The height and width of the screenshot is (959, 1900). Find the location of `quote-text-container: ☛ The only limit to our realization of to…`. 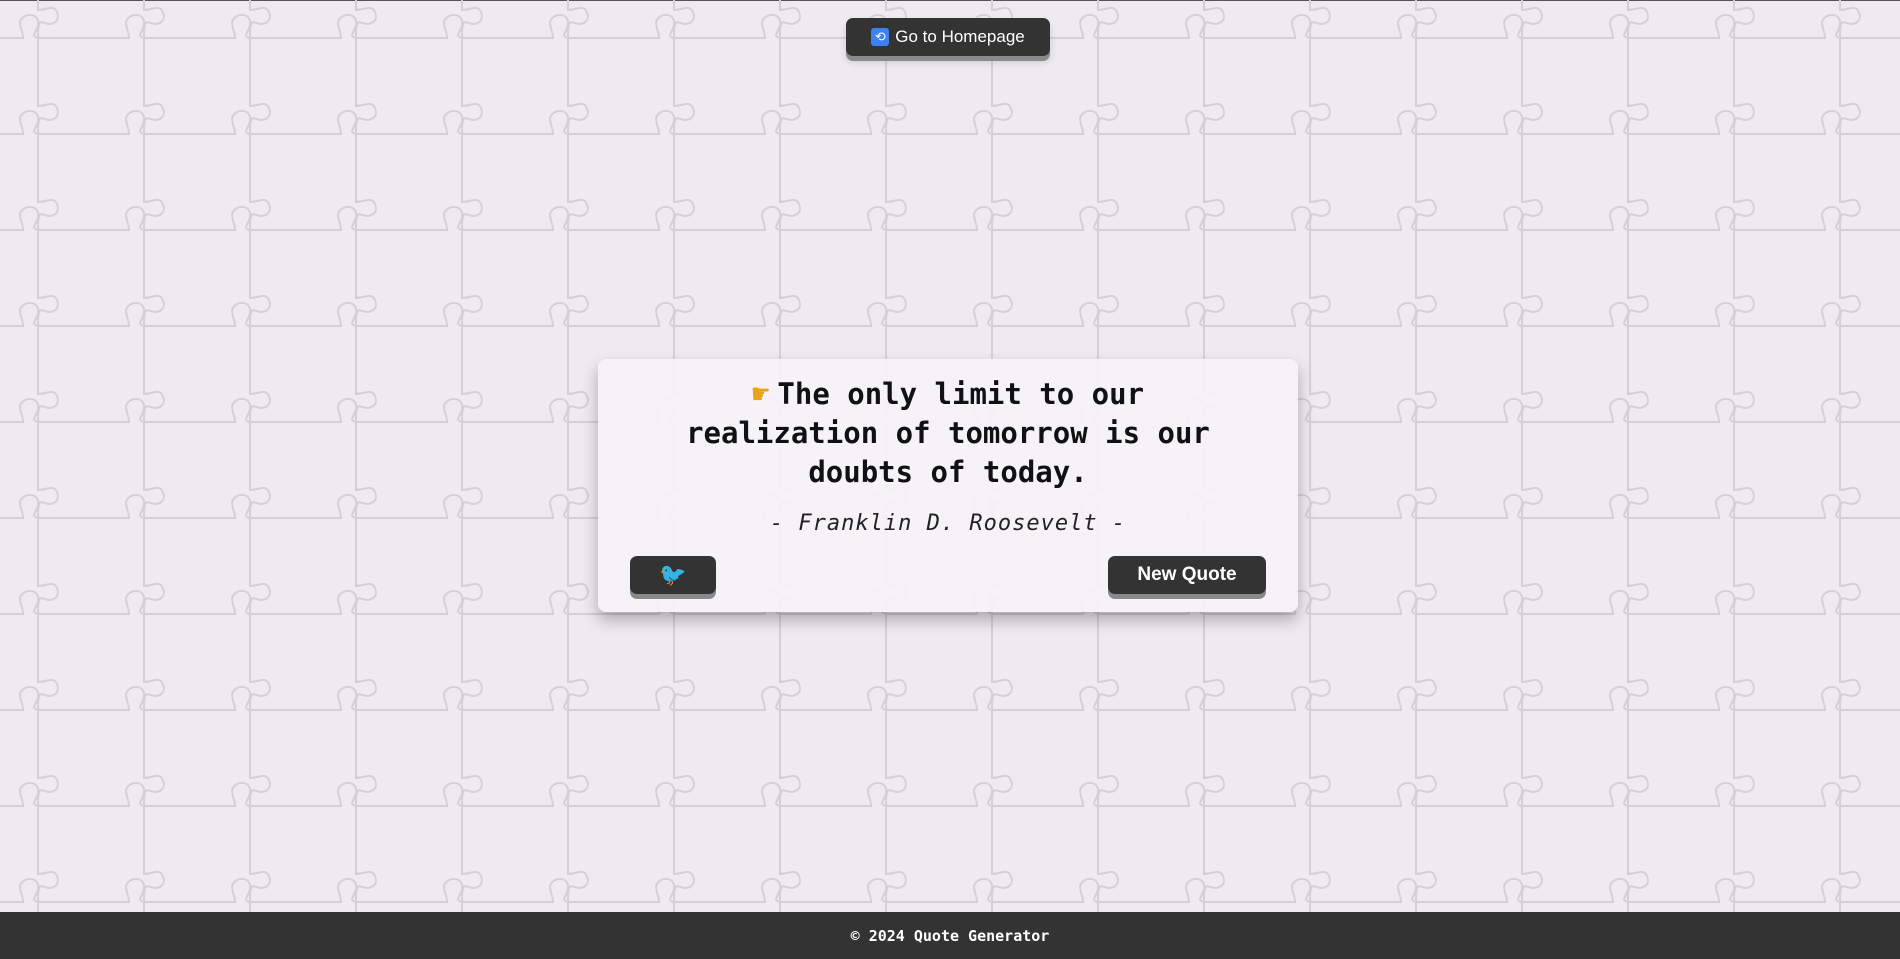

quote-text-container: ☛ The only limit to our realization of to… is located at coordinates (948, 433).